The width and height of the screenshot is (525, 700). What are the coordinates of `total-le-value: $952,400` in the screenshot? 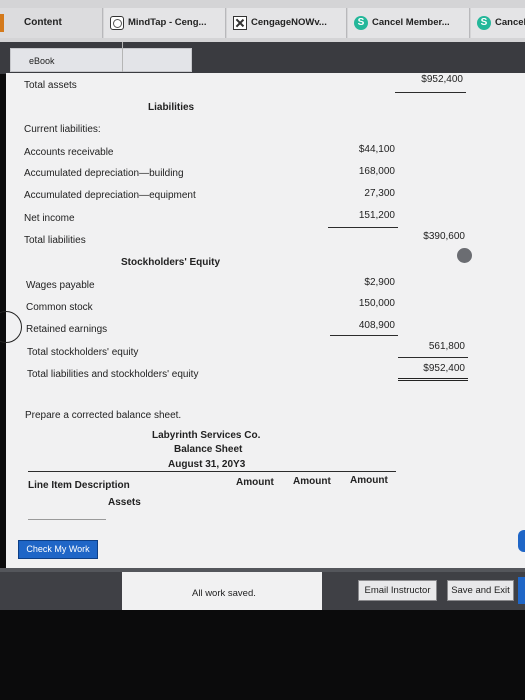 It's located at (444, 368).